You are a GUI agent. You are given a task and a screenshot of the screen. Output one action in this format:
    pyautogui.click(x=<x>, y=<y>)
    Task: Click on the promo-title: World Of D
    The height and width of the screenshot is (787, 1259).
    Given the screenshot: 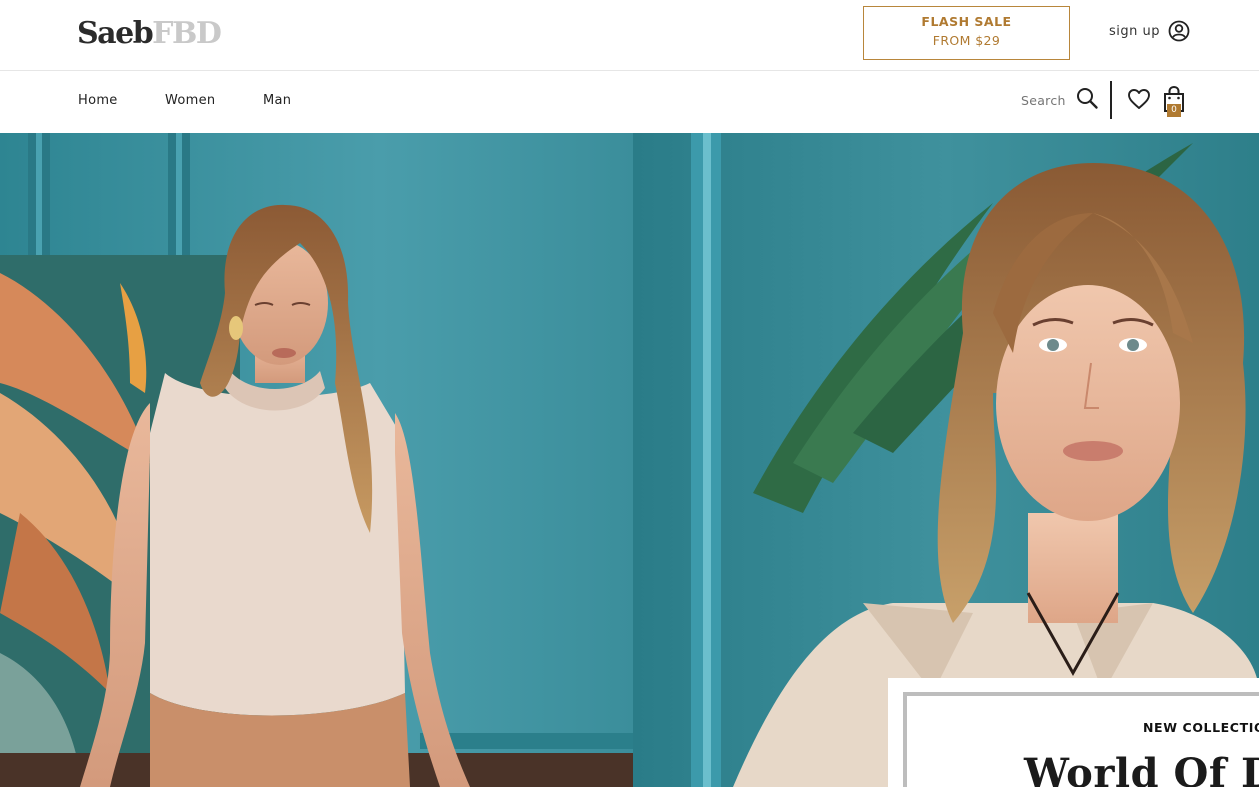 What is the action you would take?
    pyautogui.click(x=1141, y=768)
    